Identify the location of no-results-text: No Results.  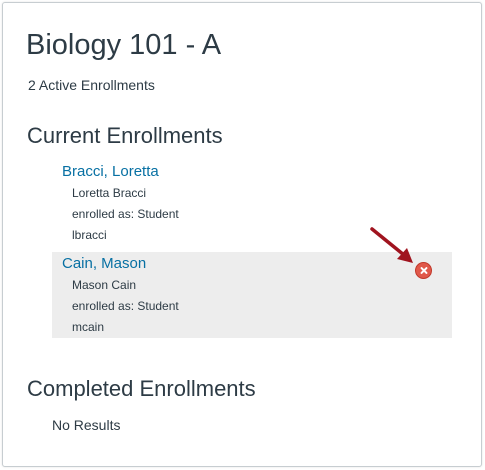
(86, 425).